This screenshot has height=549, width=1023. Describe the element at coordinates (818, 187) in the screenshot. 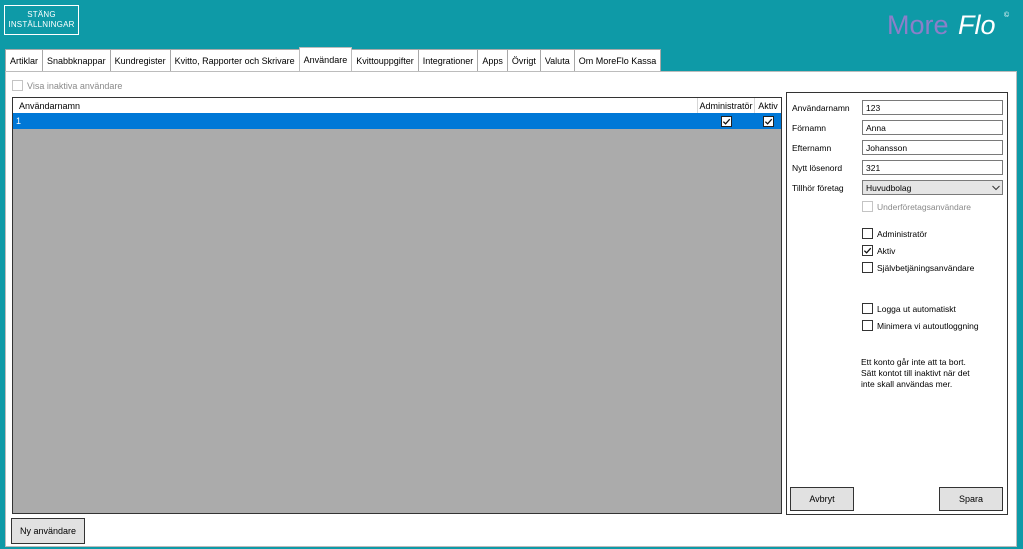

I see `company-label: Tillhör företag` at that location.